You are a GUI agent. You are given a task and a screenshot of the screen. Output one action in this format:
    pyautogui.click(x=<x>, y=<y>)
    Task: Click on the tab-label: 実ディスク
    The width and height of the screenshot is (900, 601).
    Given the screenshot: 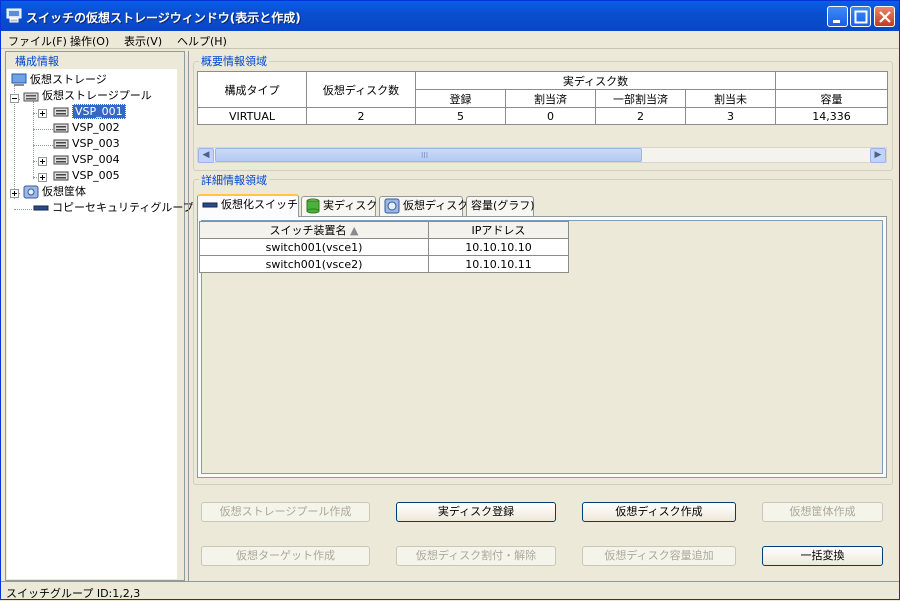 What is the action you would take?
    pyautogui.click(x=350, y=205)
    